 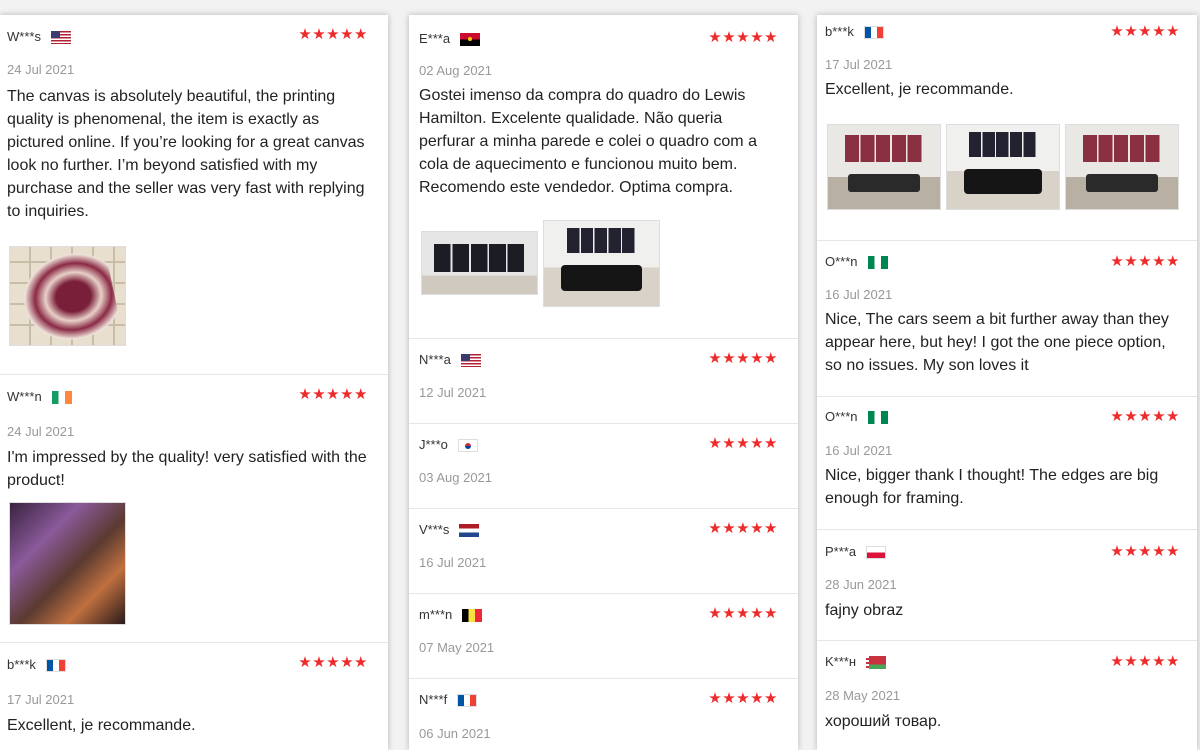 What do you see at coordinates (24, 396) in the screenshot?
I see `reviewer-name: W***n` at bounding box center [24, 396].